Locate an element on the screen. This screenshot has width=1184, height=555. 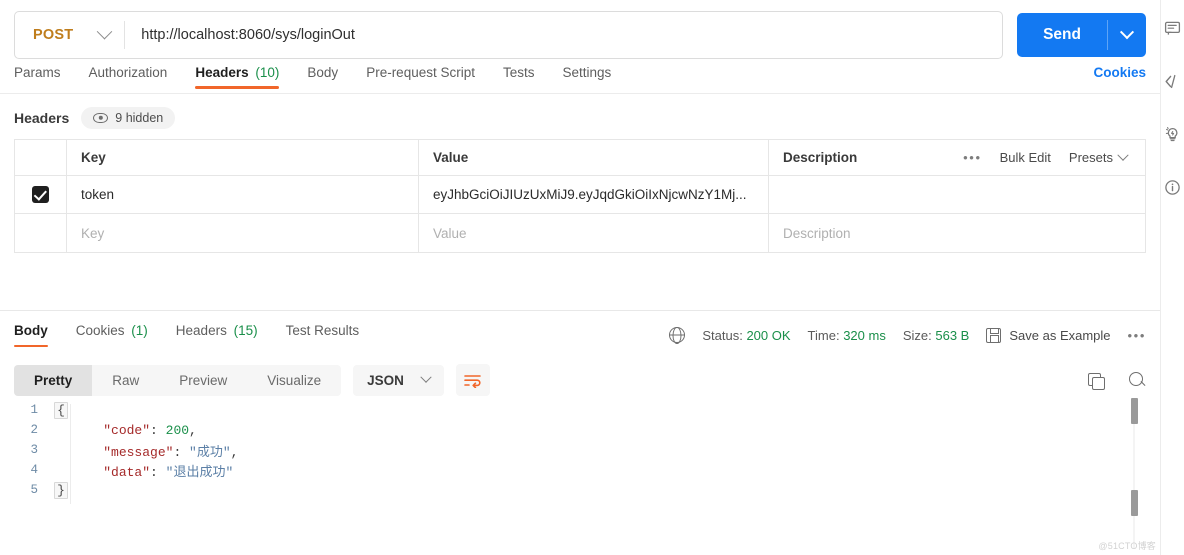
method-label: POST is located at coordinates (53, 34).